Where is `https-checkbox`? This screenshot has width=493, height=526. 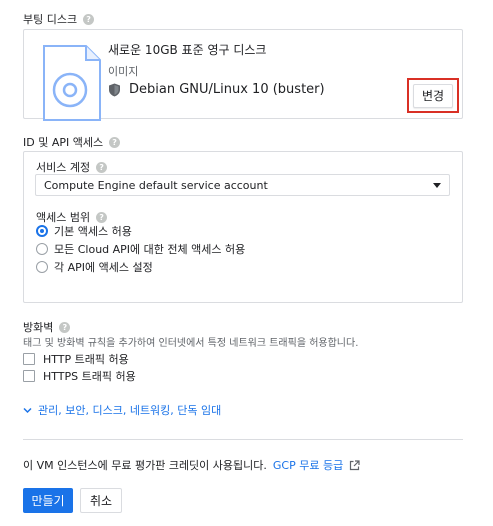
https-checkbox is located at coordinates (29, 376).